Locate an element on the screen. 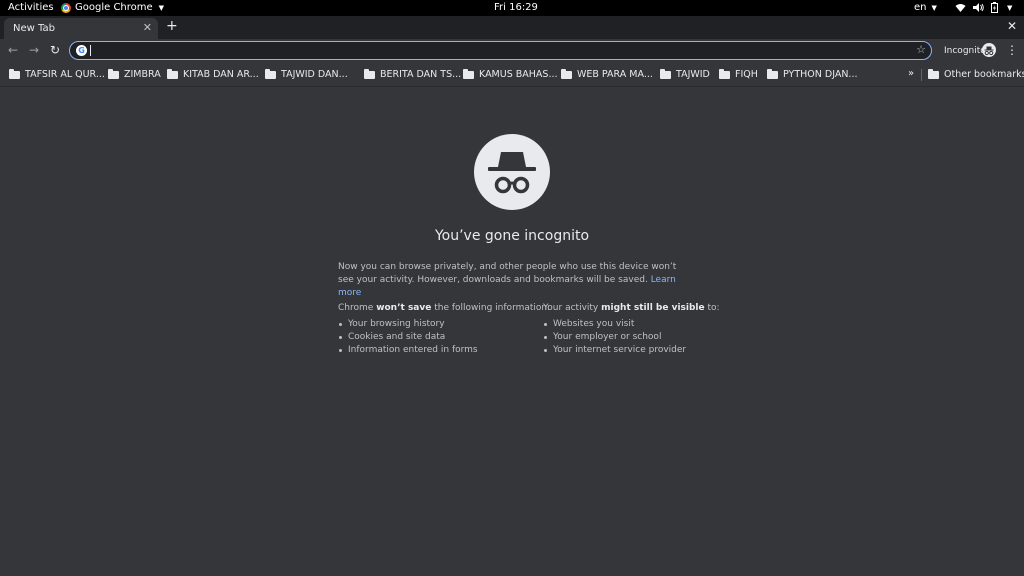 This screenshot has width=1024, height=576. list-item: Cookies and site data is located at coordinates (444, 337).